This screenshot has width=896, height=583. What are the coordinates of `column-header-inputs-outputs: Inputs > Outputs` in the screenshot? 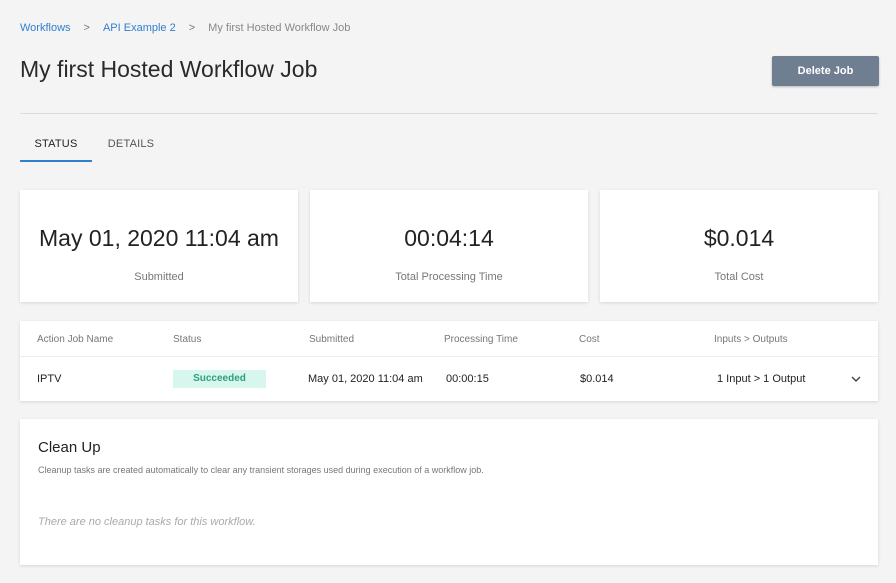 It's located at (751, 339).